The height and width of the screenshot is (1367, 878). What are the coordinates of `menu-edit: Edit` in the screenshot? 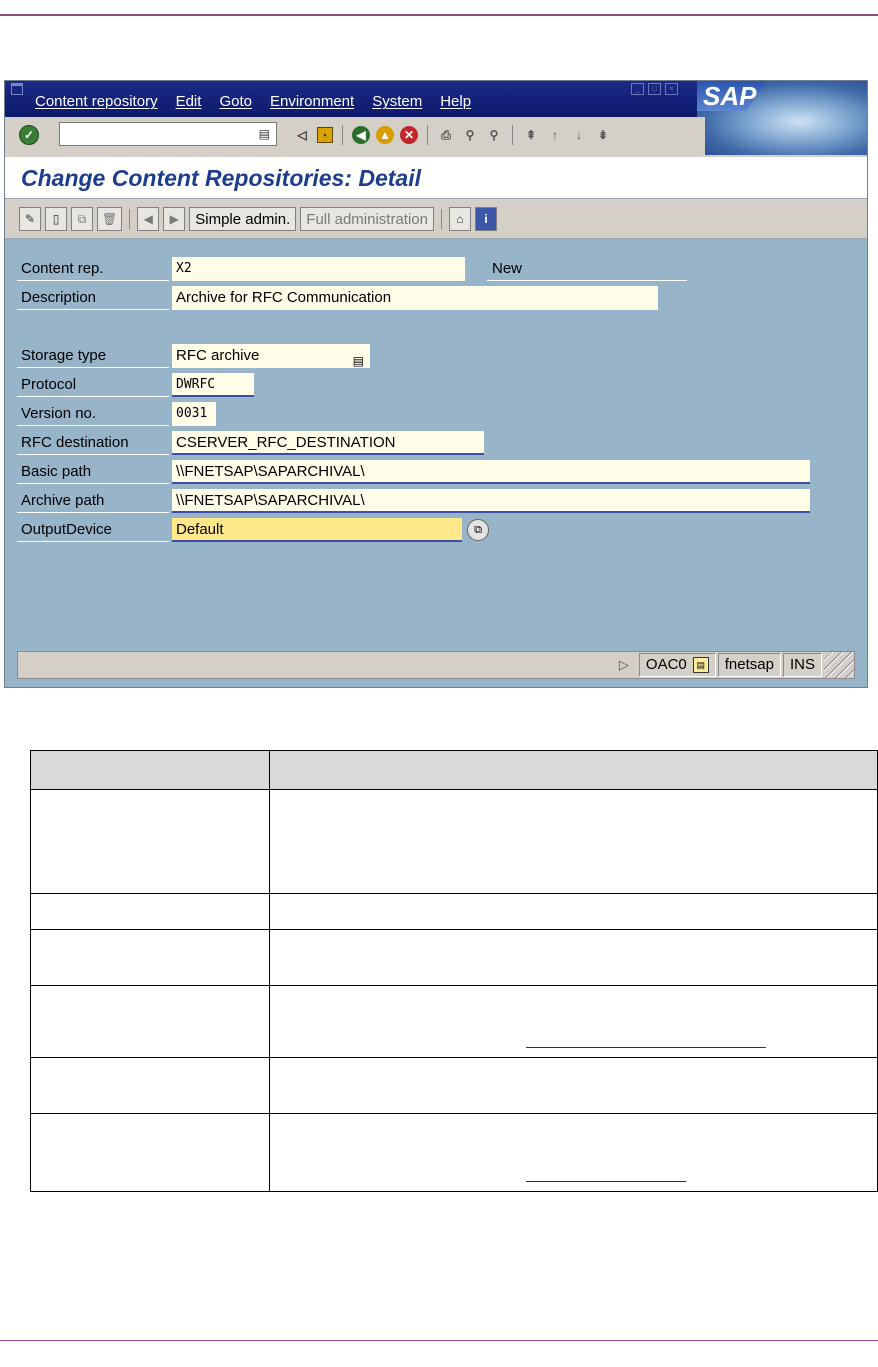 It's located at (189, 101).